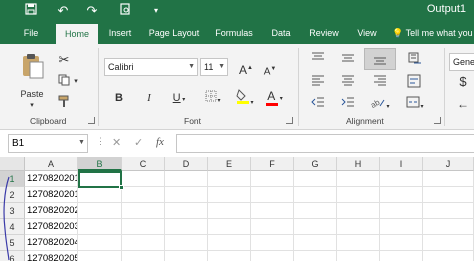 The image size is (474, 261). I want to click on cell-c6, so click(143, 256).